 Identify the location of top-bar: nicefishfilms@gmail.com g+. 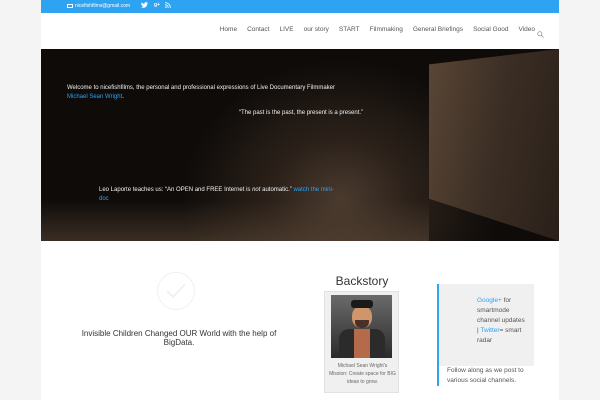
(300, 6).